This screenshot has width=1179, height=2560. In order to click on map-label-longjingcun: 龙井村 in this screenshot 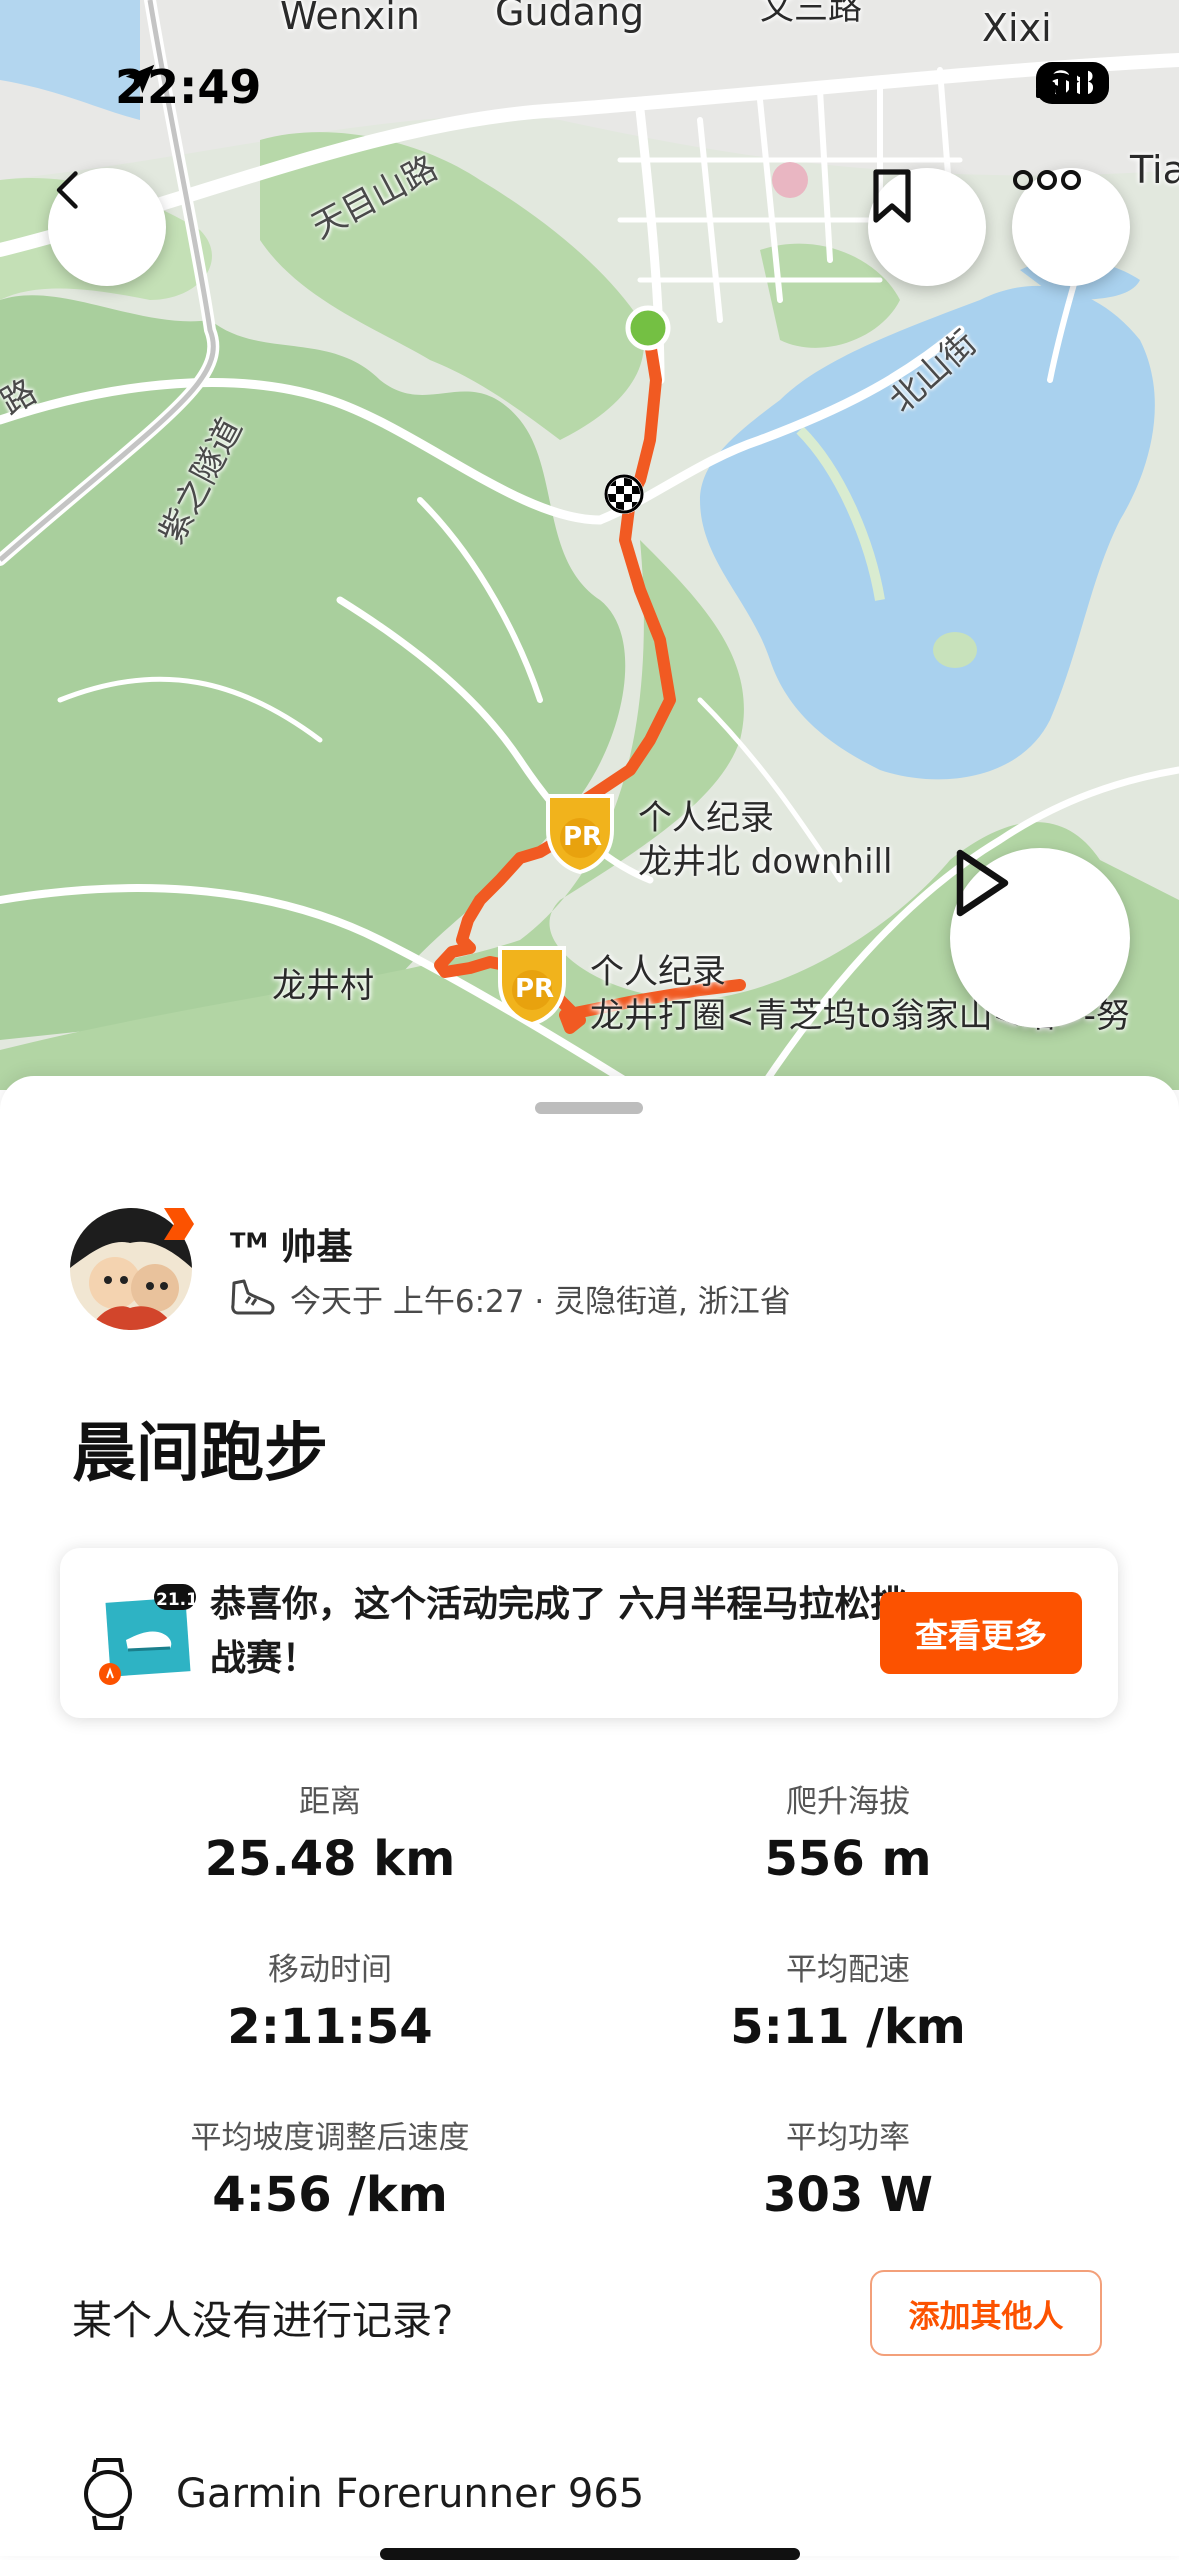, I will do `click(323, 986)`.